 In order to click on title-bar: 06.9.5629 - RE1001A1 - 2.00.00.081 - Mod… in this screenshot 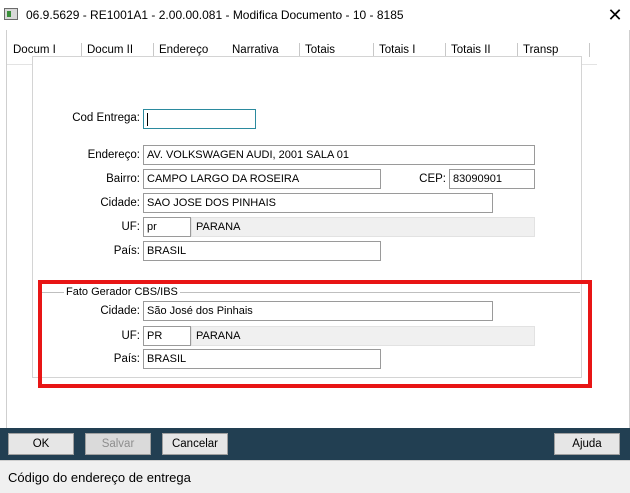, I will do `click(315, 15)`.